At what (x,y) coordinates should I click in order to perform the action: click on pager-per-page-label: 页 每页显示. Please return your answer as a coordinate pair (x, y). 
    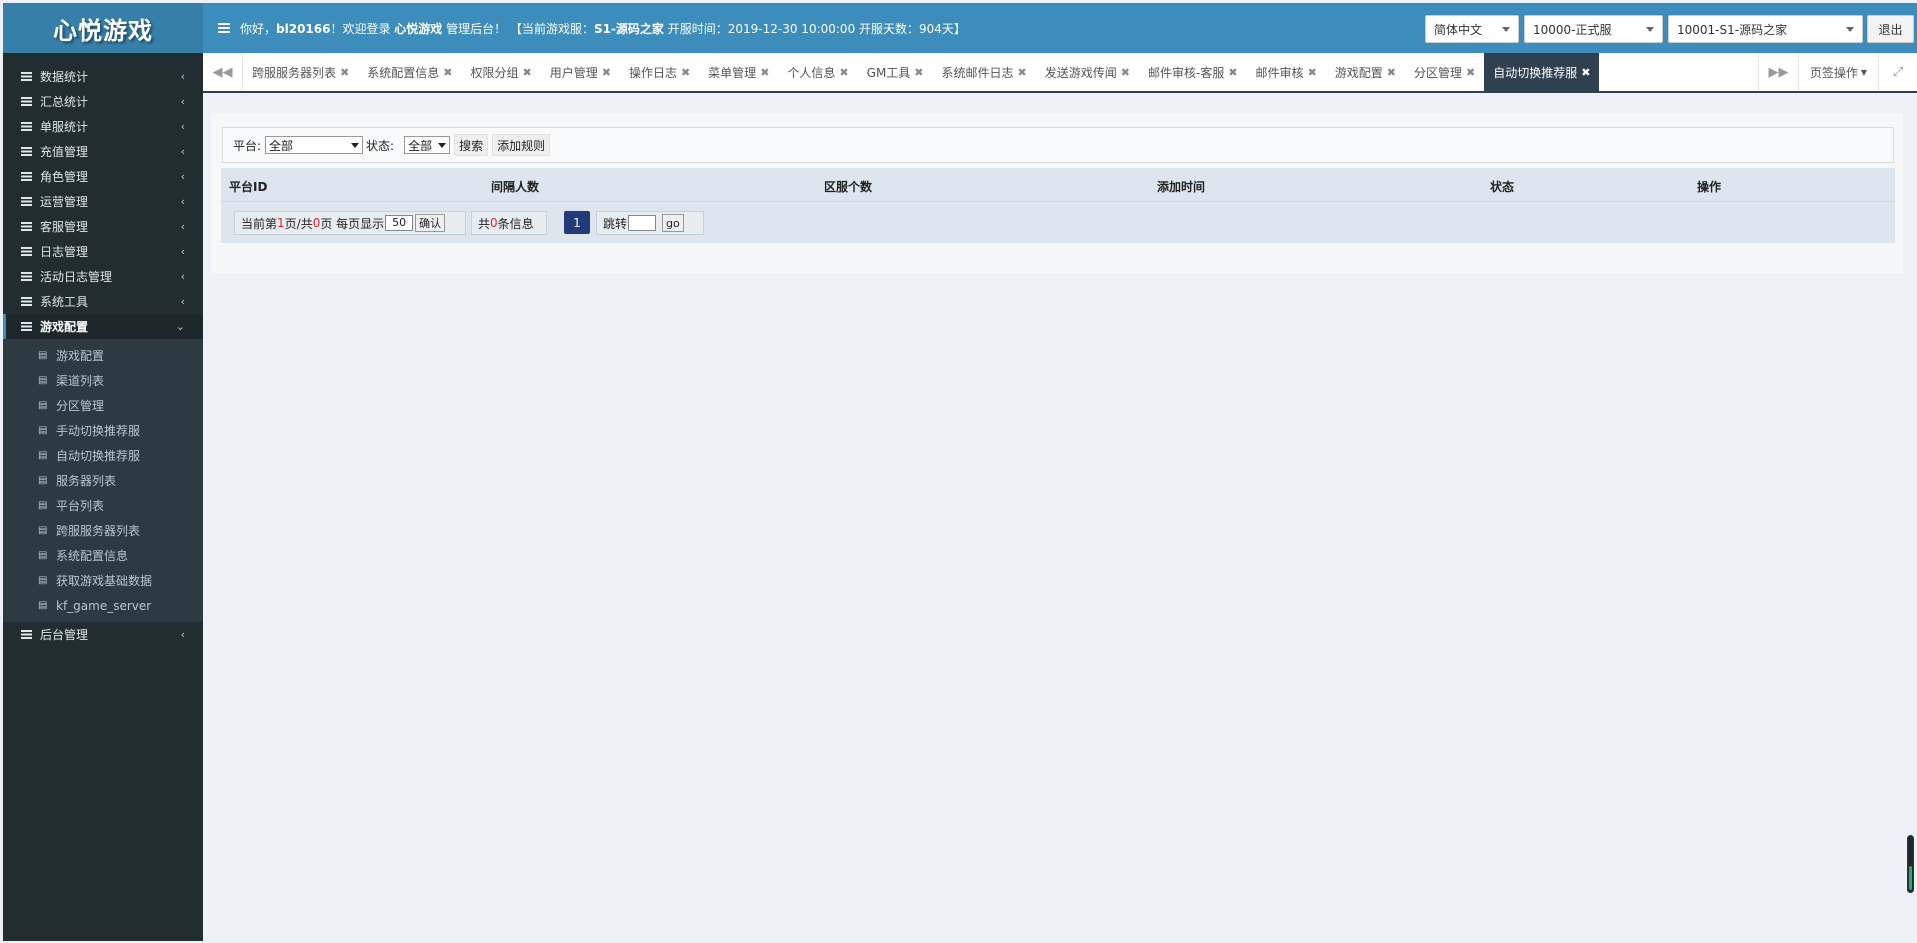
    Looking at the image, I should click on (352, 223).